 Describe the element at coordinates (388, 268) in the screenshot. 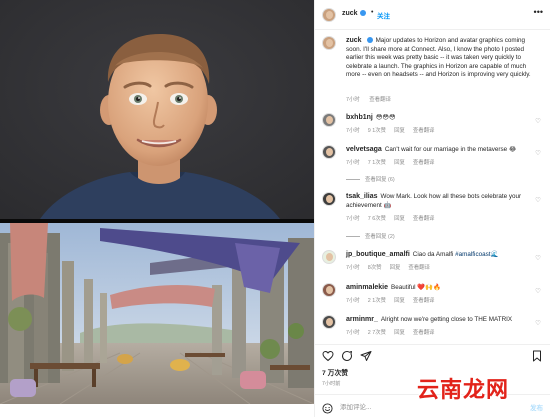

I see `comment-meta: 7小时 8次赞 回复 查看翻译` at that location.